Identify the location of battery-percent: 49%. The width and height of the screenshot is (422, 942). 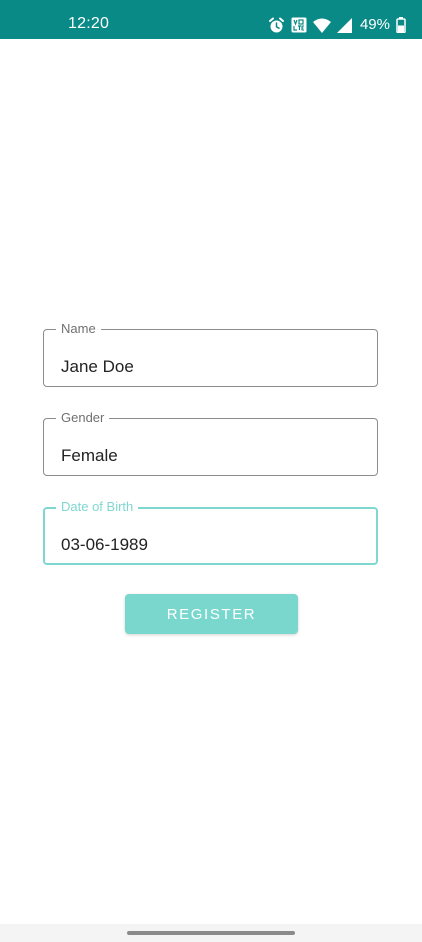
(374, 24).